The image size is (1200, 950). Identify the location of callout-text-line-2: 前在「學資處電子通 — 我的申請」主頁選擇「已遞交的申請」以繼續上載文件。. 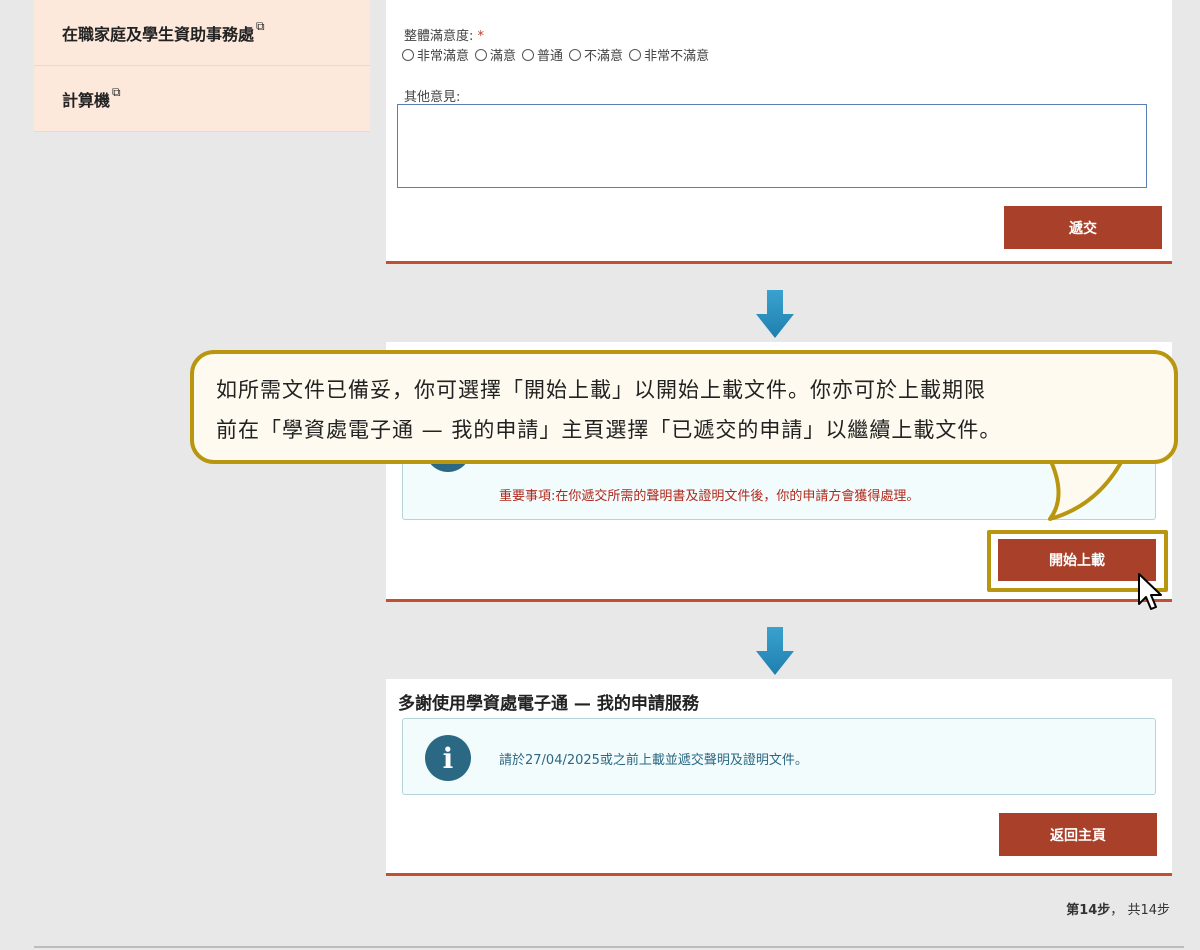
(609, 430).